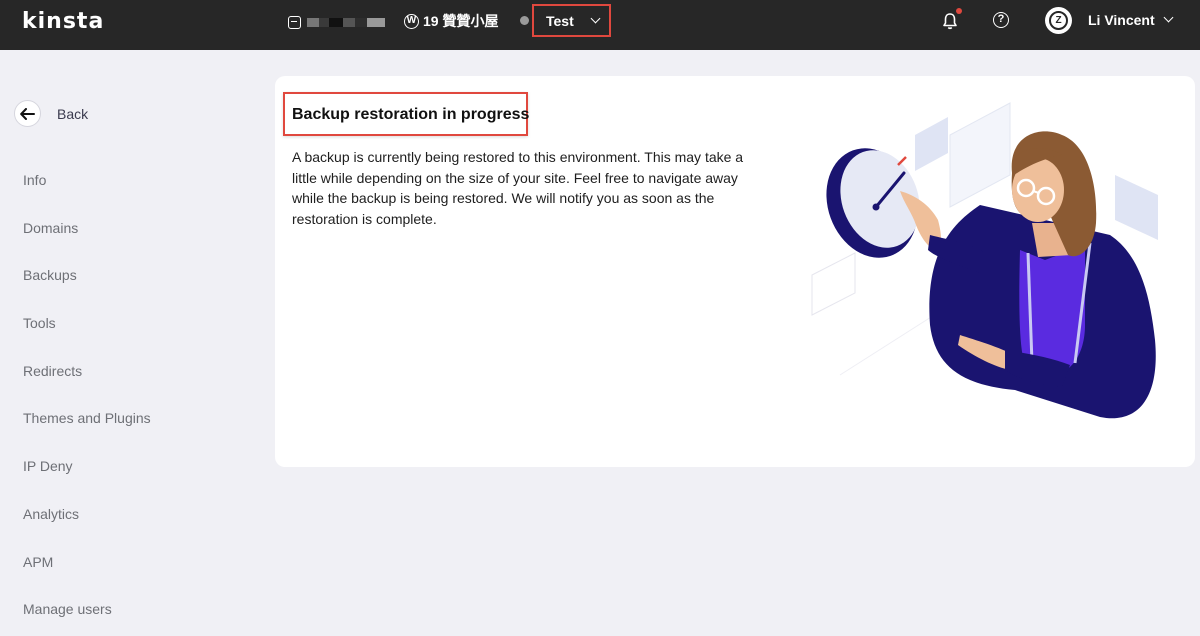 Image resolution: width=1200 pixels, height=636 pixels. I want to click on environment-status-dot, so click(524, 20).